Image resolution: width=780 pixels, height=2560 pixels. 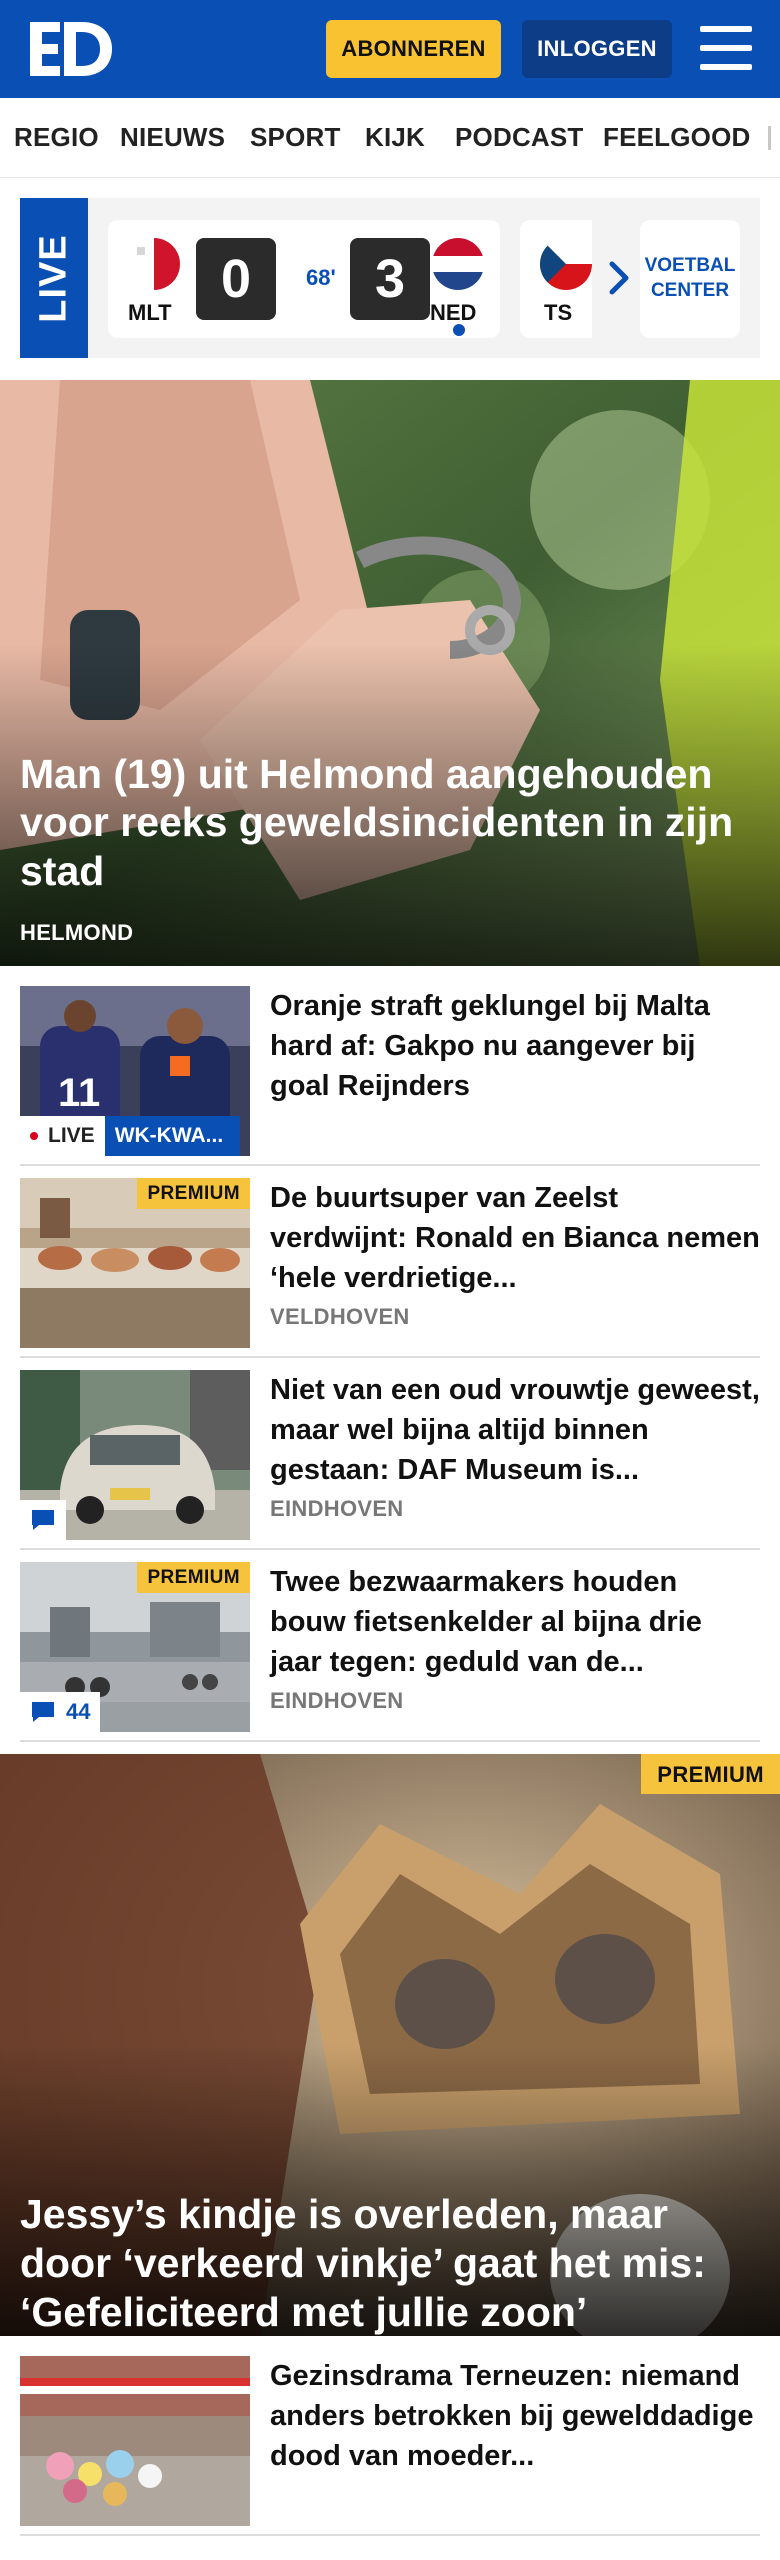 I want to click on ed-logo, so click(x=71, y=49).